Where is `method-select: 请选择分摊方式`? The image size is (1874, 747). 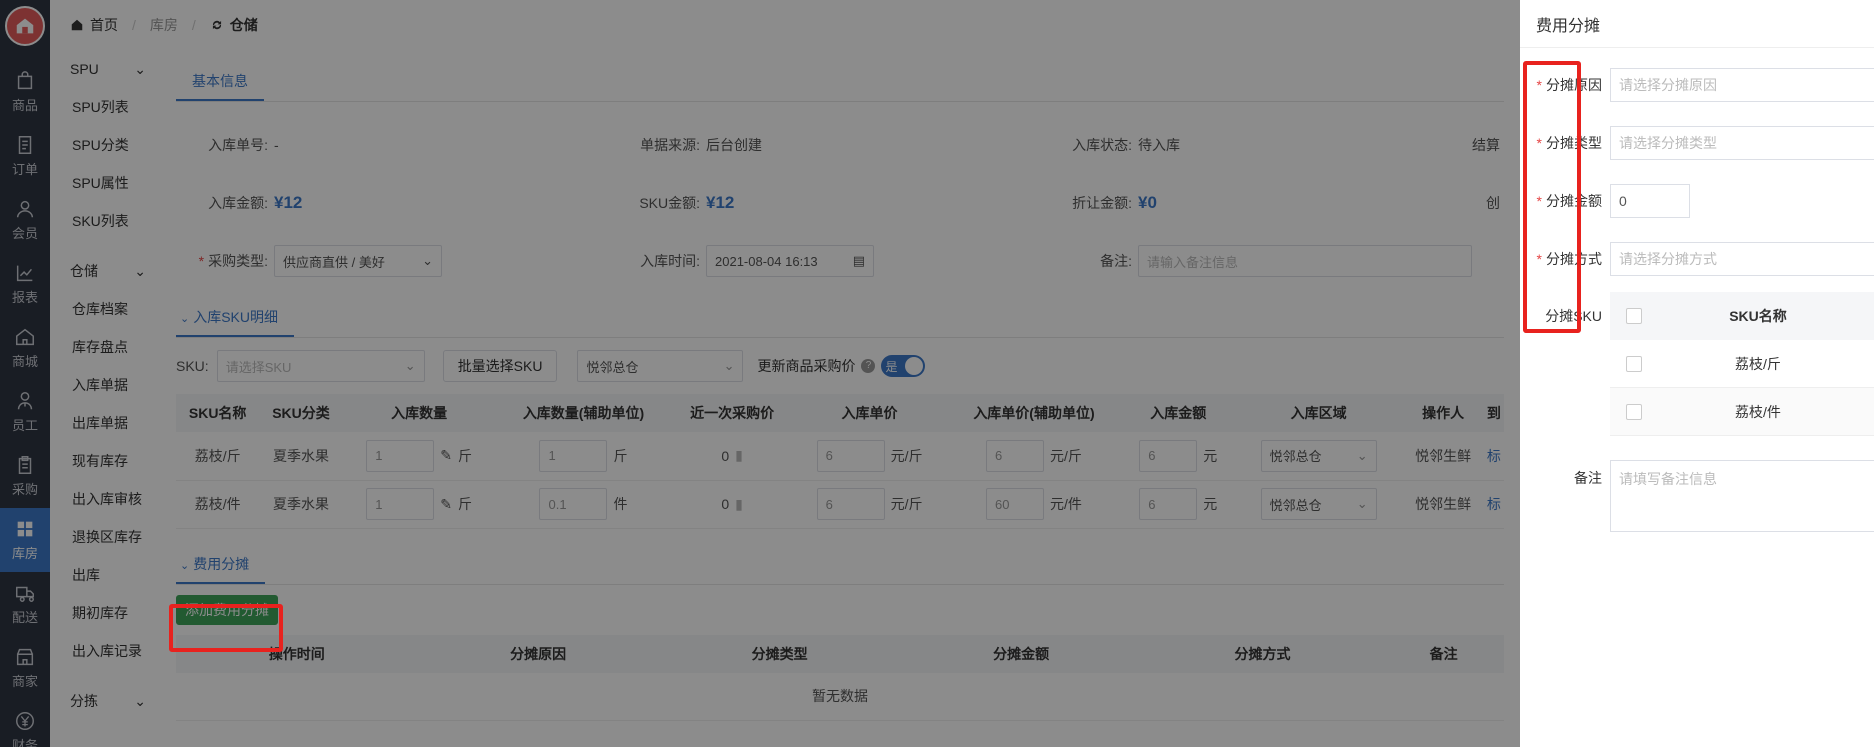
method-select: 请选择分摊方式 is located at coordinates (1742, 259).